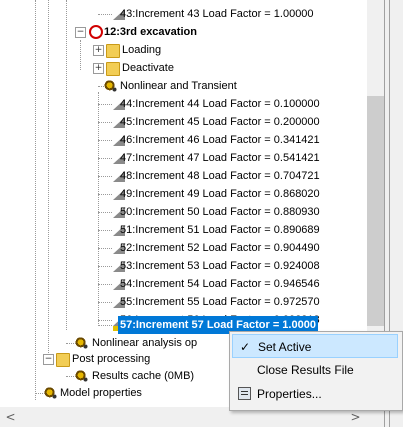 The height and width of the screenshot is (427, 403). What do you see at coordinates (220, 284) in the screenshot?
I see `tree-item-label: 54:Increment 54 Load Factor = 0.946546` at bounding box center [220, 284].